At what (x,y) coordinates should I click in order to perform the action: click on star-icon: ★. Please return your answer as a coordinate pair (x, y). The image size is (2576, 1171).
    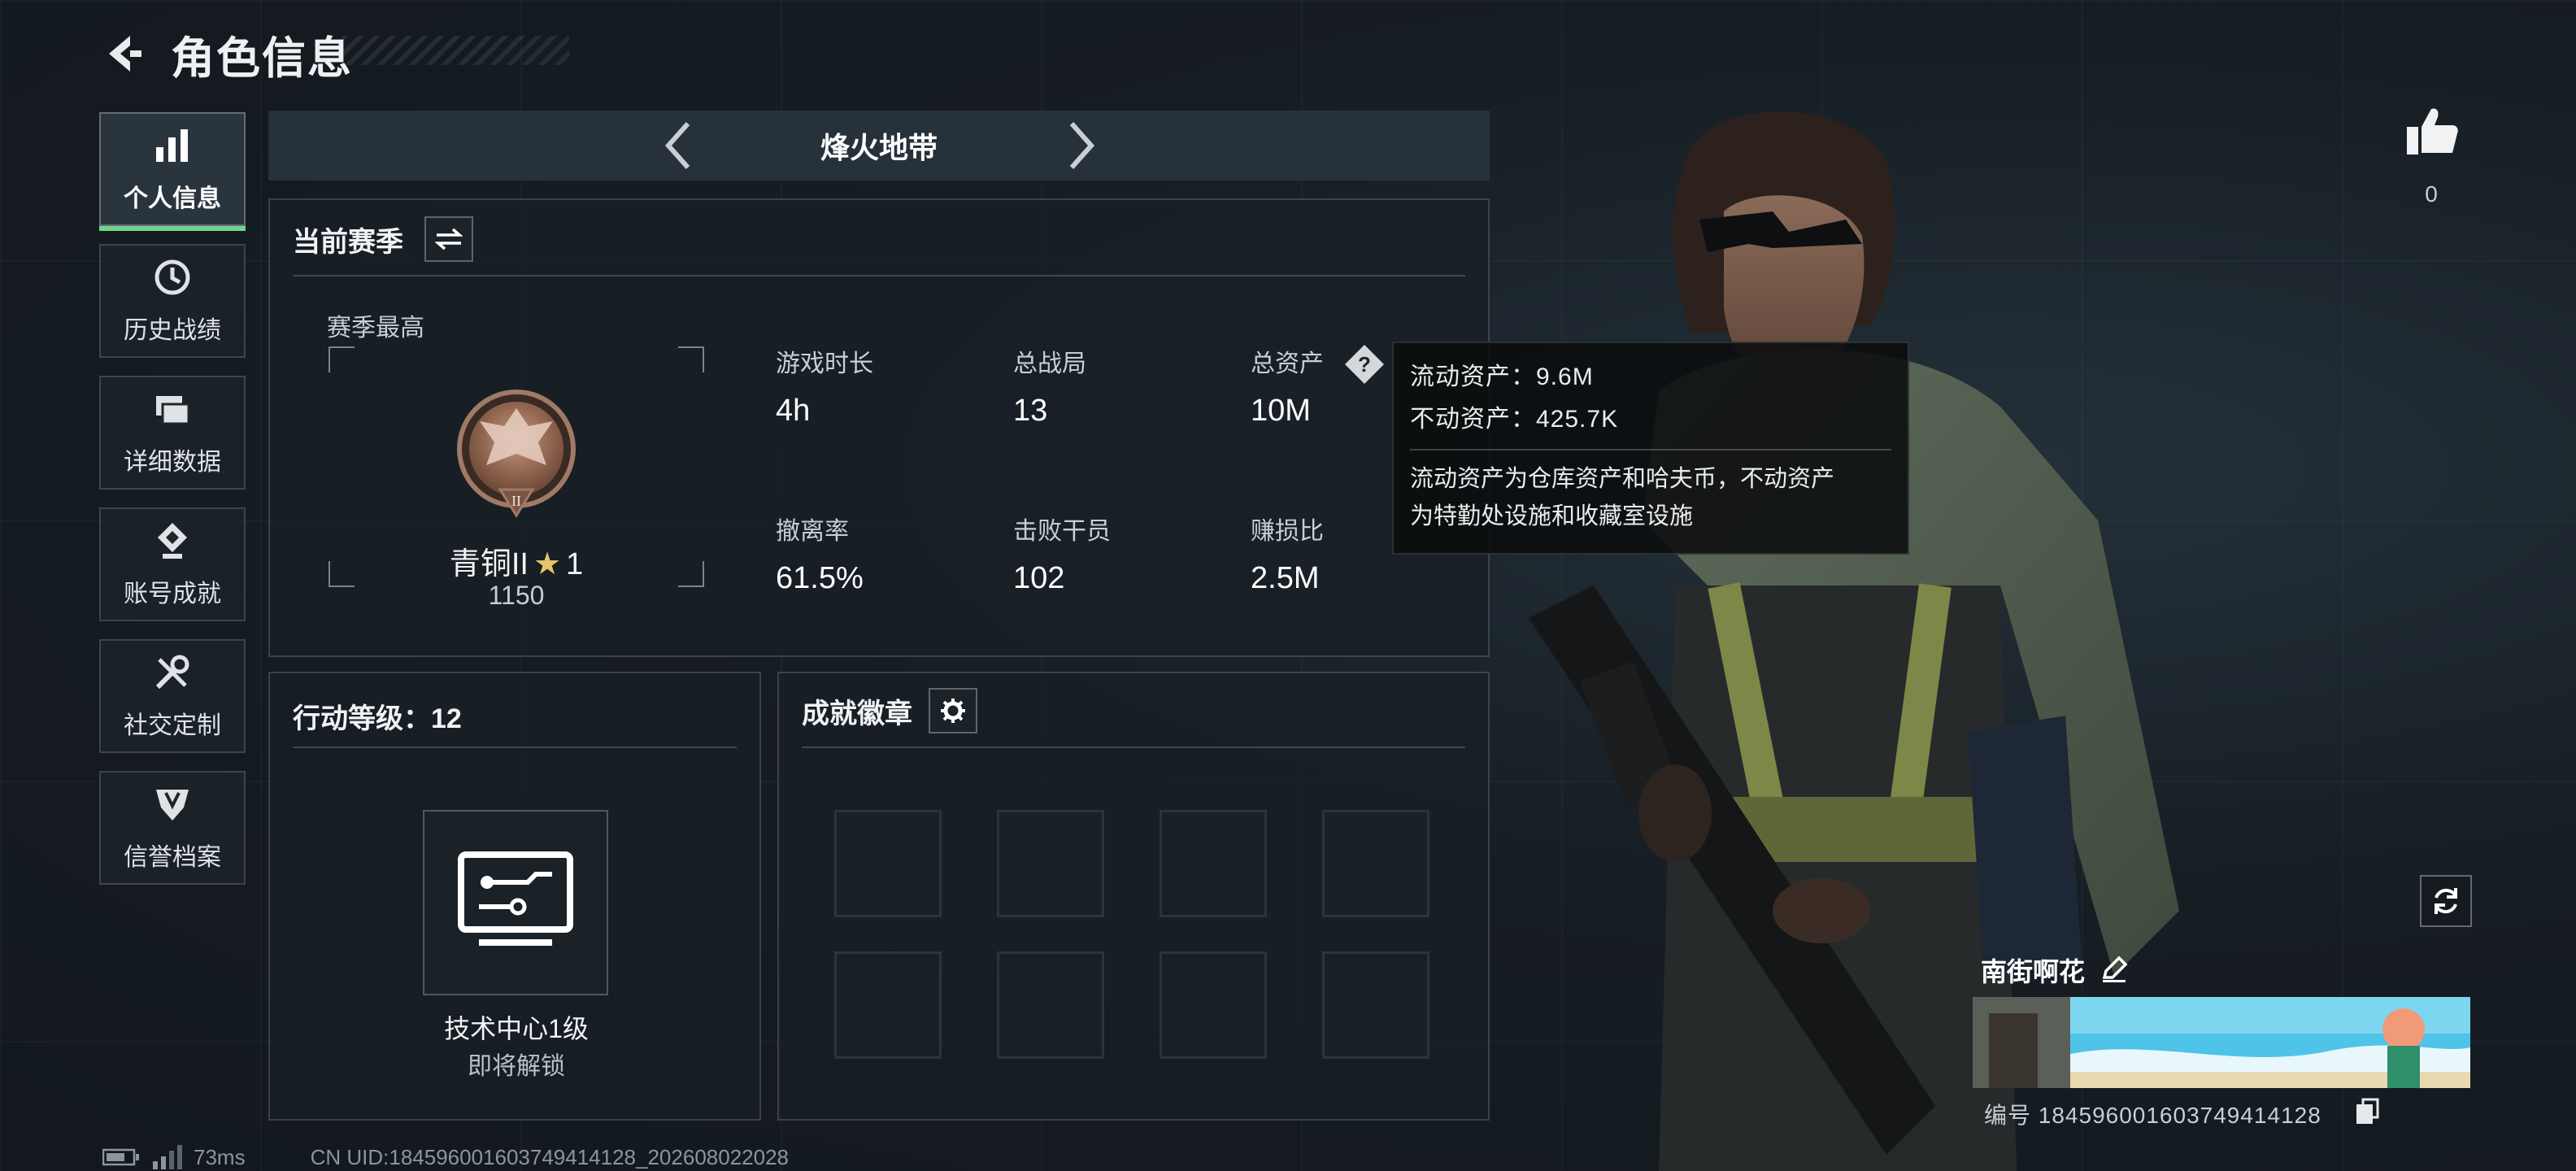
    Looking at the image, I should click on (547, 564).